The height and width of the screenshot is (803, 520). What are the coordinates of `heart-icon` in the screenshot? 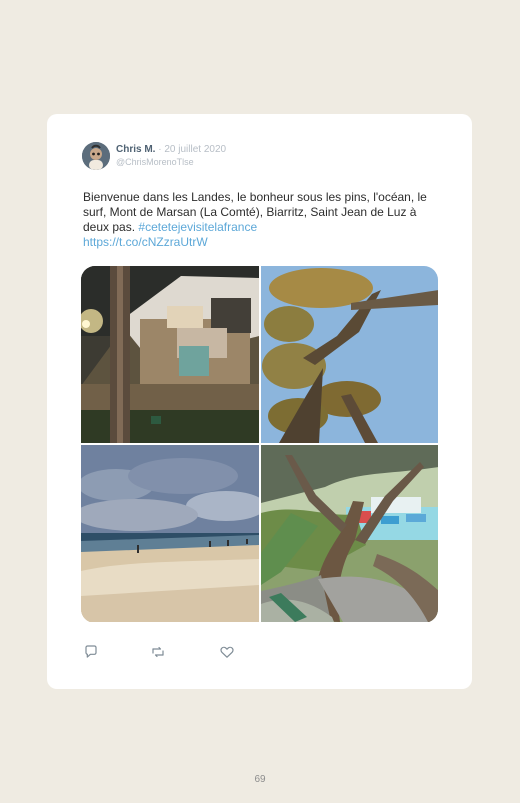 It's located at (227, 652).